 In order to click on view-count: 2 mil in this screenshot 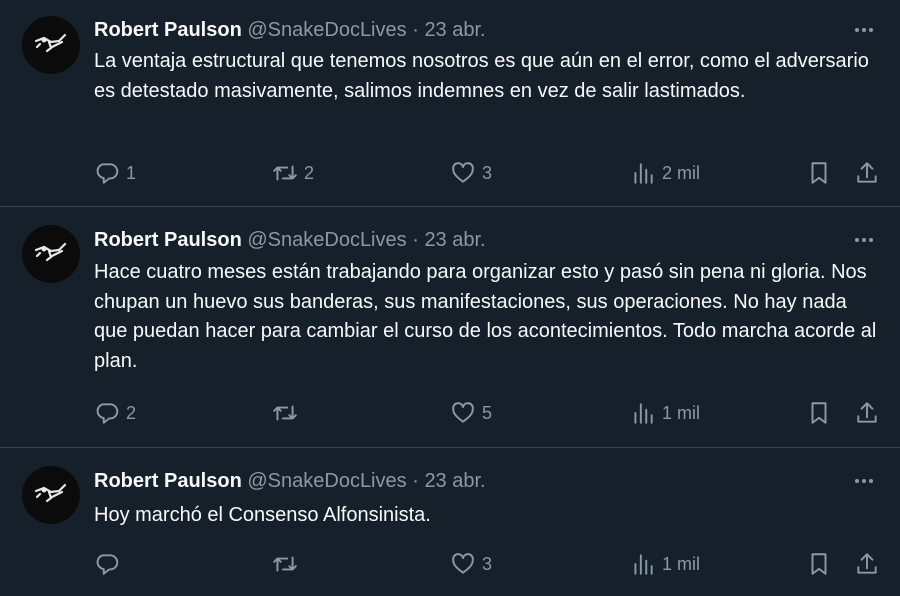, I will do `click(681, 172)`.